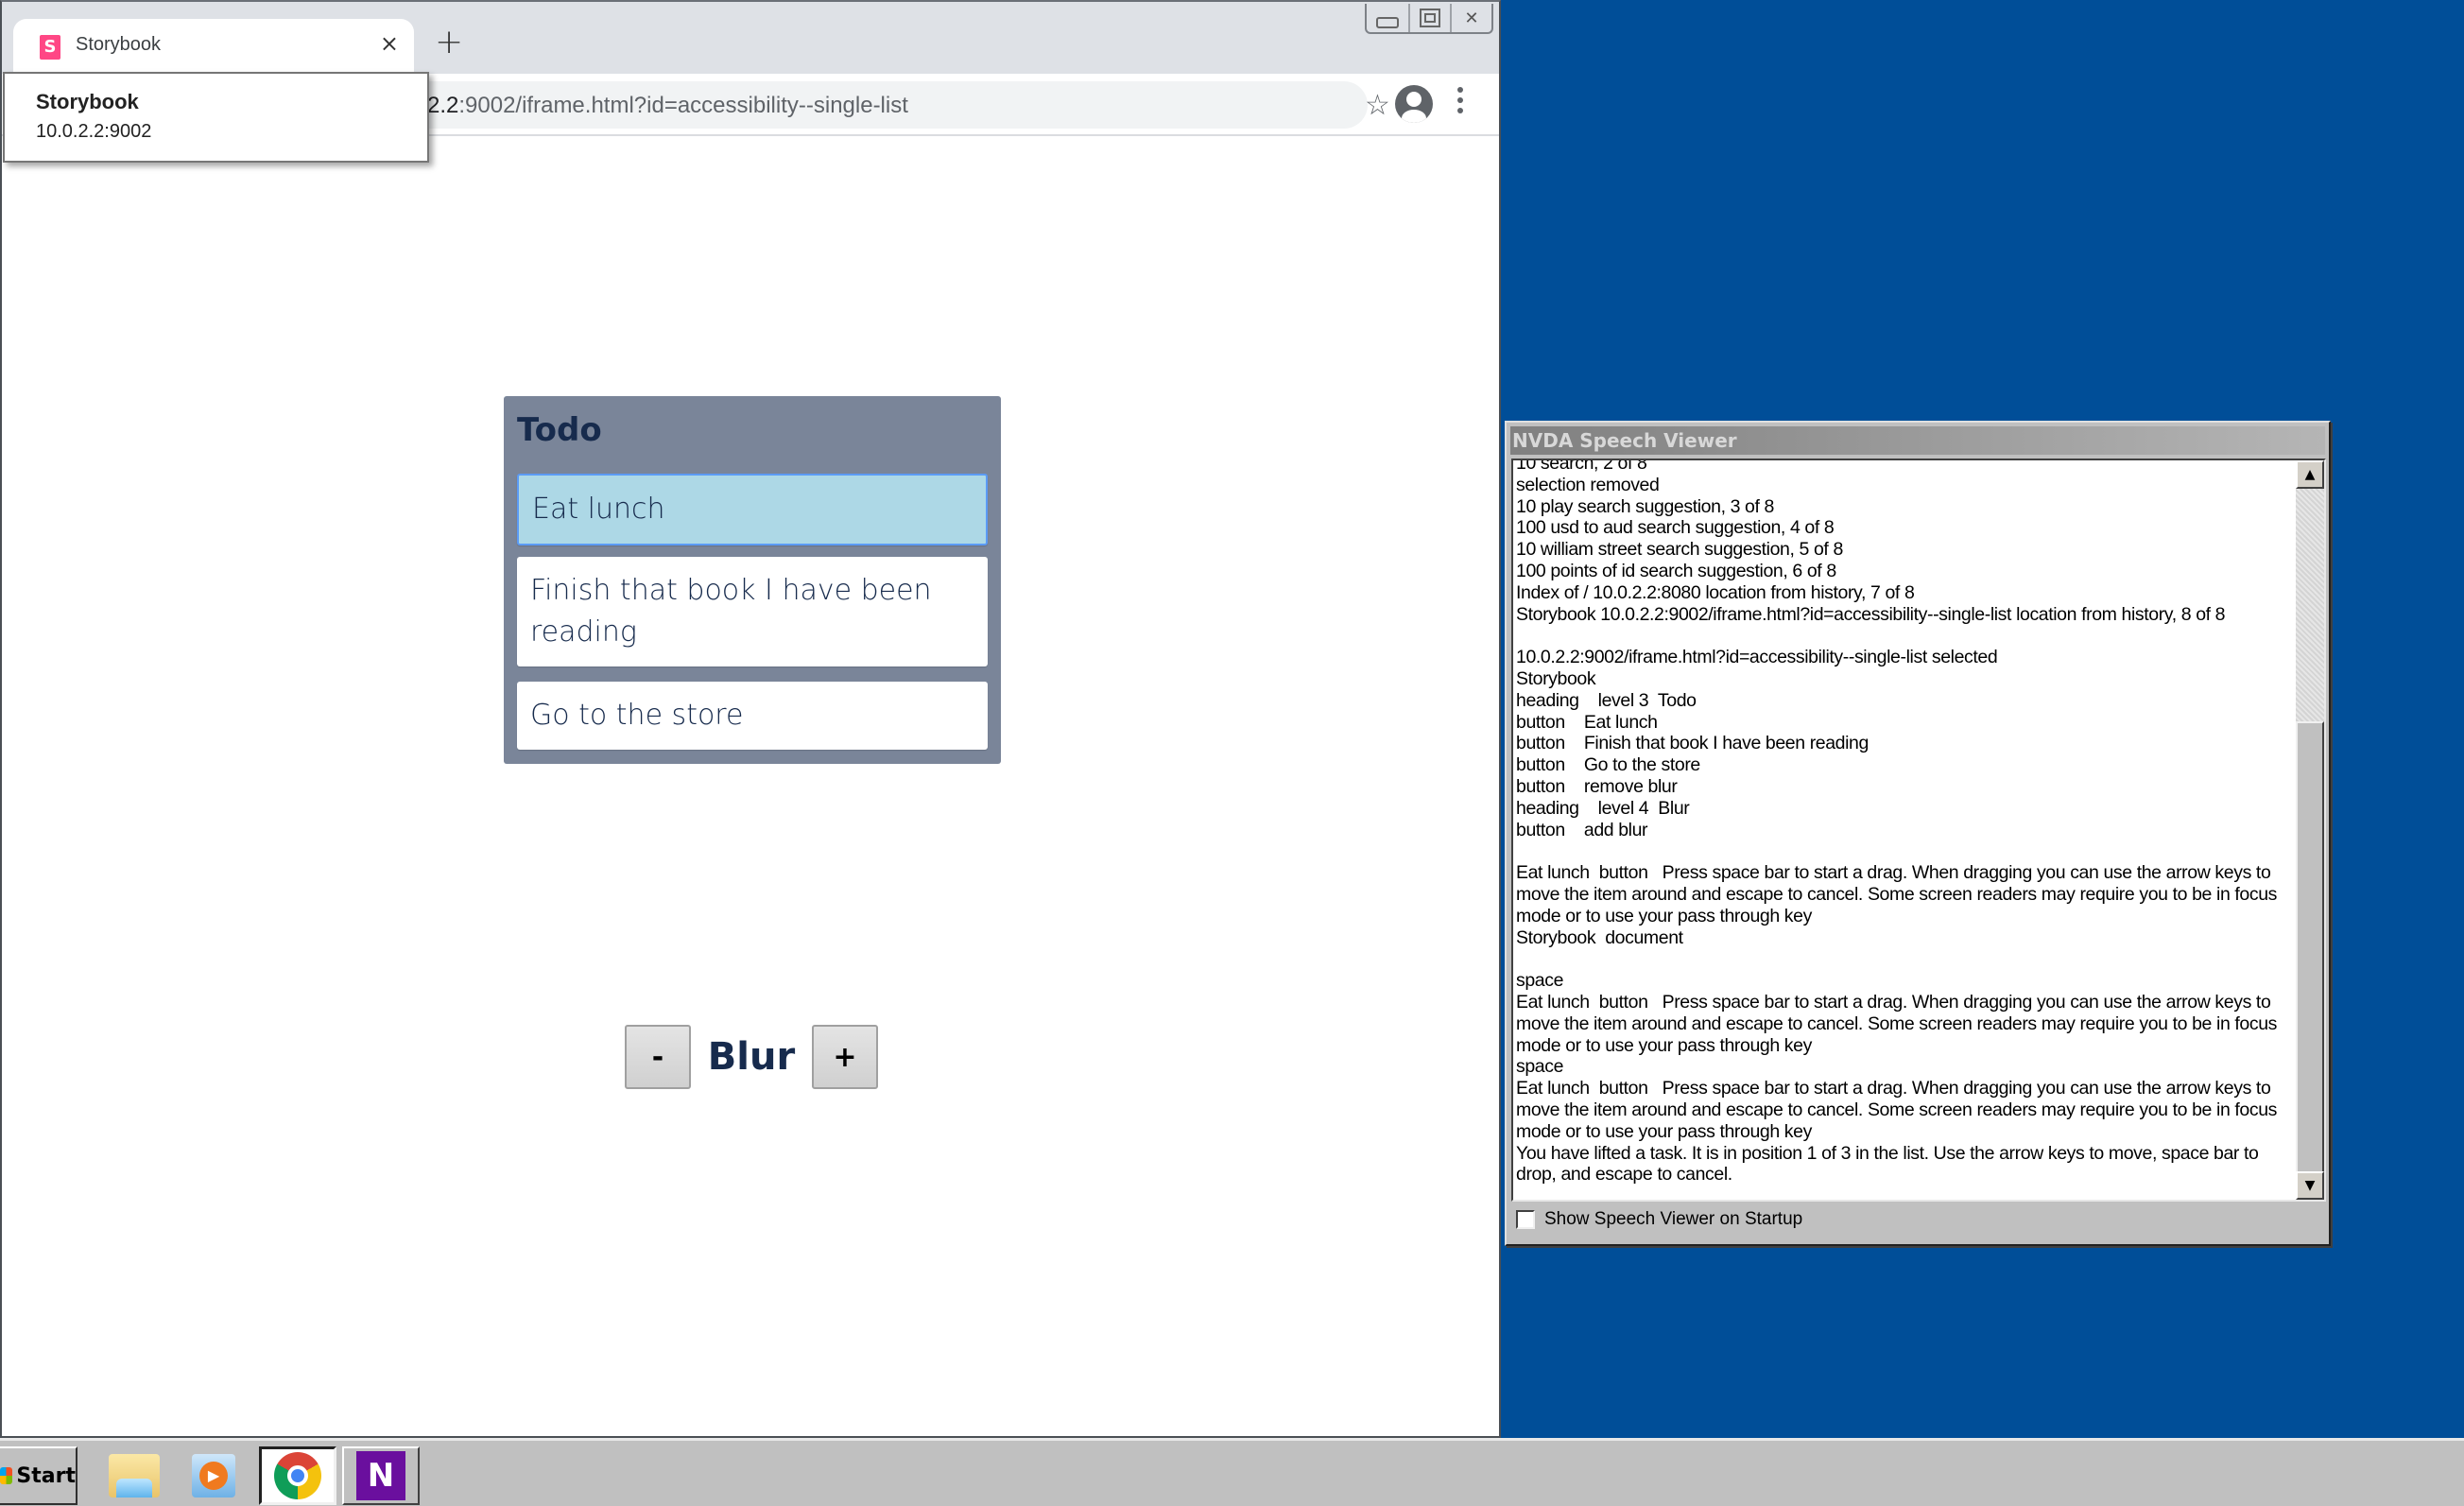 The width and height of the screenshot is (2464, 1506). I want to click on nvda-icon: N, so click(380, 1475).